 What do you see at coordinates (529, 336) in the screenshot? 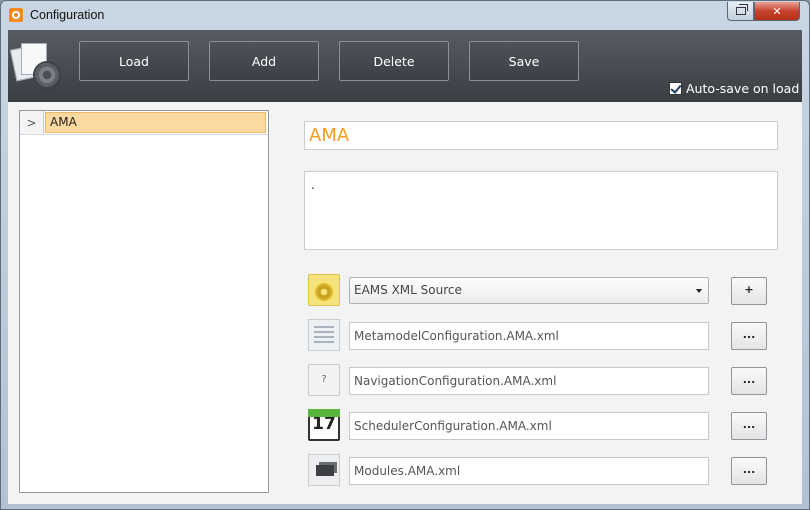
I see `metamodel-file-field: MetamodelConfiguration.AMA.xml` at bounding box center [529, 336].